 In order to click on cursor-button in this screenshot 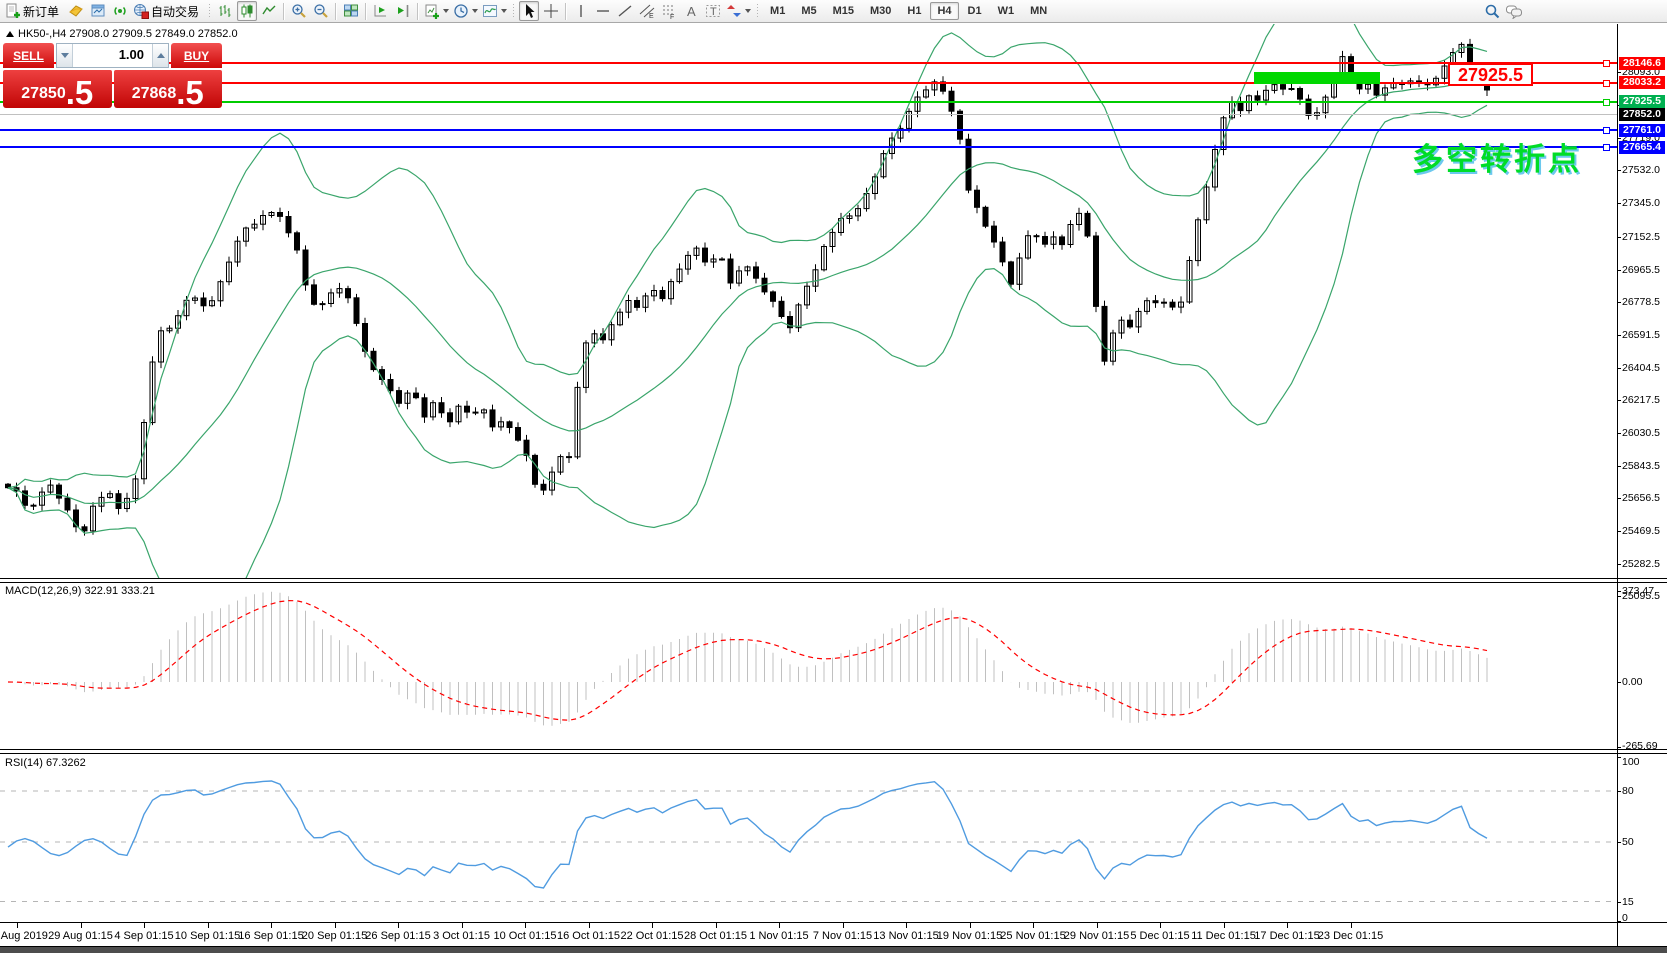, I will do `click(529, 11)`.